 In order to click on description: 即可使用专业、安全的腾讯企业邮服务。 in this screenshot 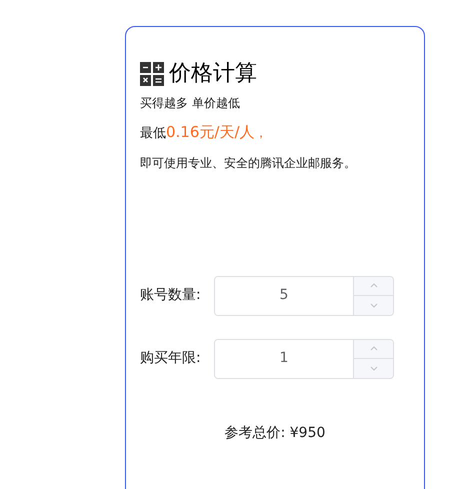, I will do `click(248, 163)`.